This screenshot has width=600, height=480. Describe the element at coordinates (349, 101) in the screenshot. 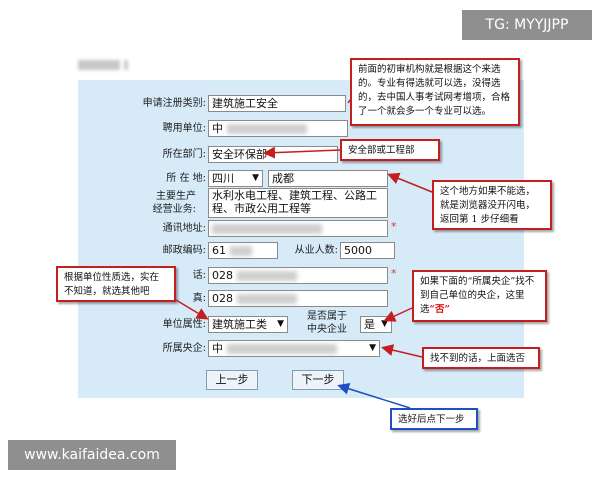

I see `arrow-reg-type` at that location.